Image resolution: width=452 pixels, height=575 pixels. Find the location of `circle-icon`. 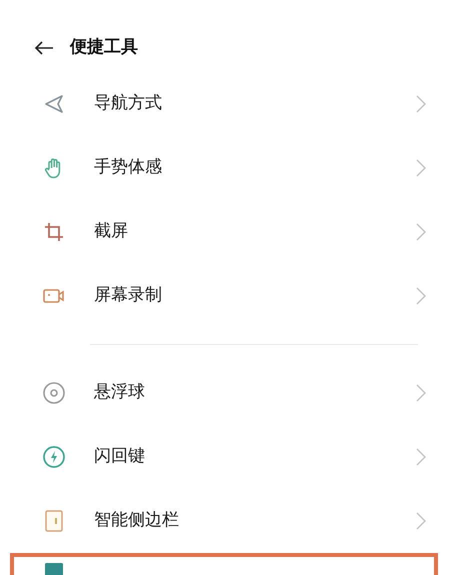

circle-icon is located at coordinates (54, 393).